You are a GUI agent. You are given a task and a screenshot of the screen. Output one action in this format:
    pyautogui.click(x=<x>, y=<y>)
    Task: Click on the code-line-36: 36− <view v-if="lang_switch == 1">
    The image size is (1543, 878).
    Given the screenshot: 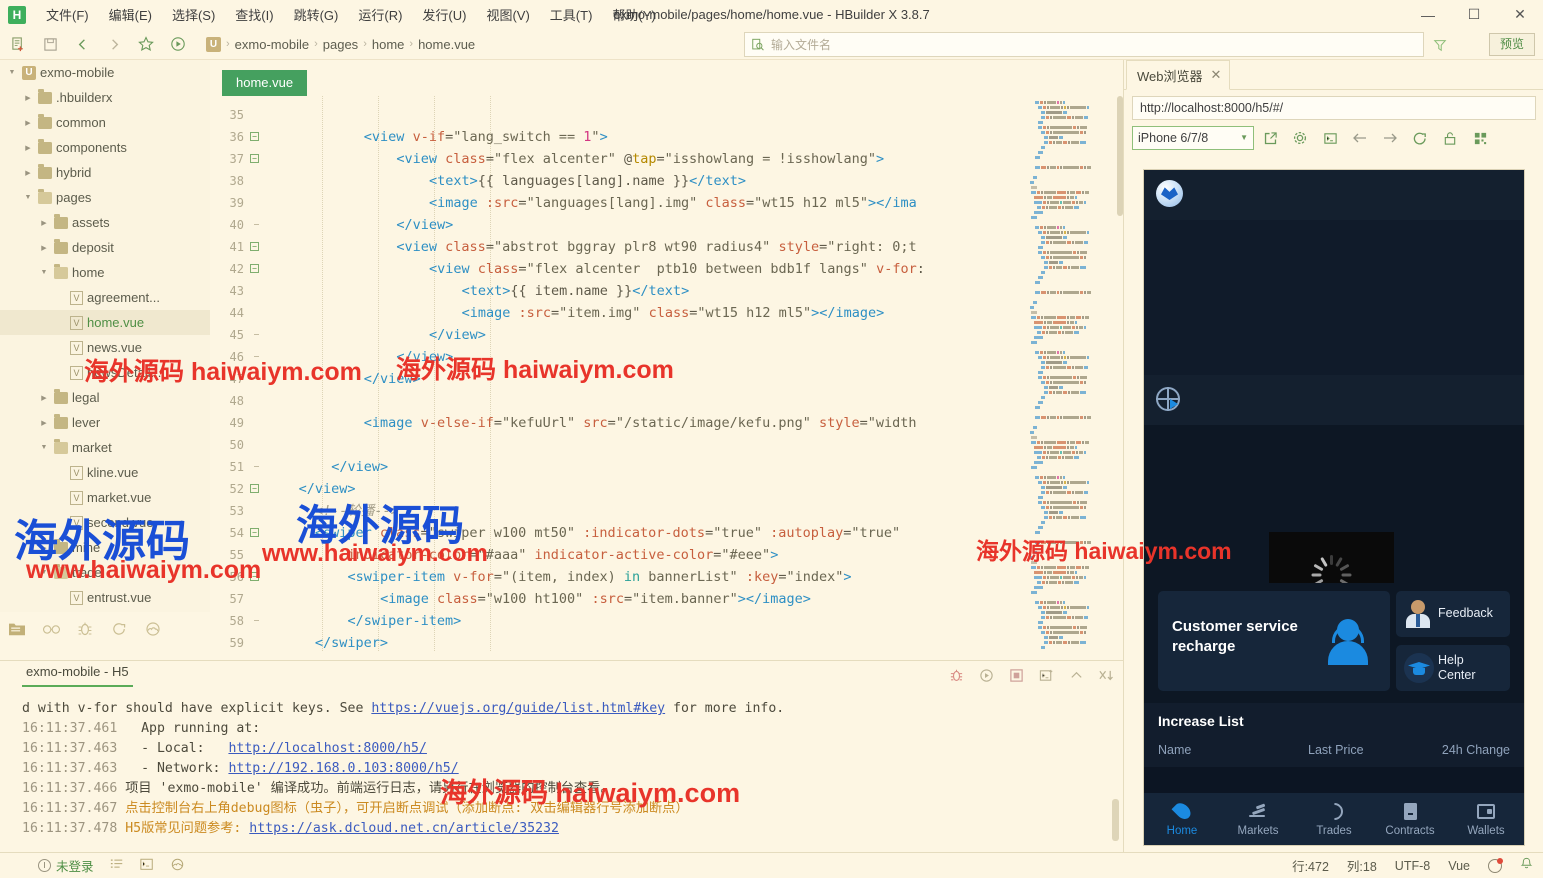 What is the action you would take?
    pyautogui.click(x=666, y=137)
    